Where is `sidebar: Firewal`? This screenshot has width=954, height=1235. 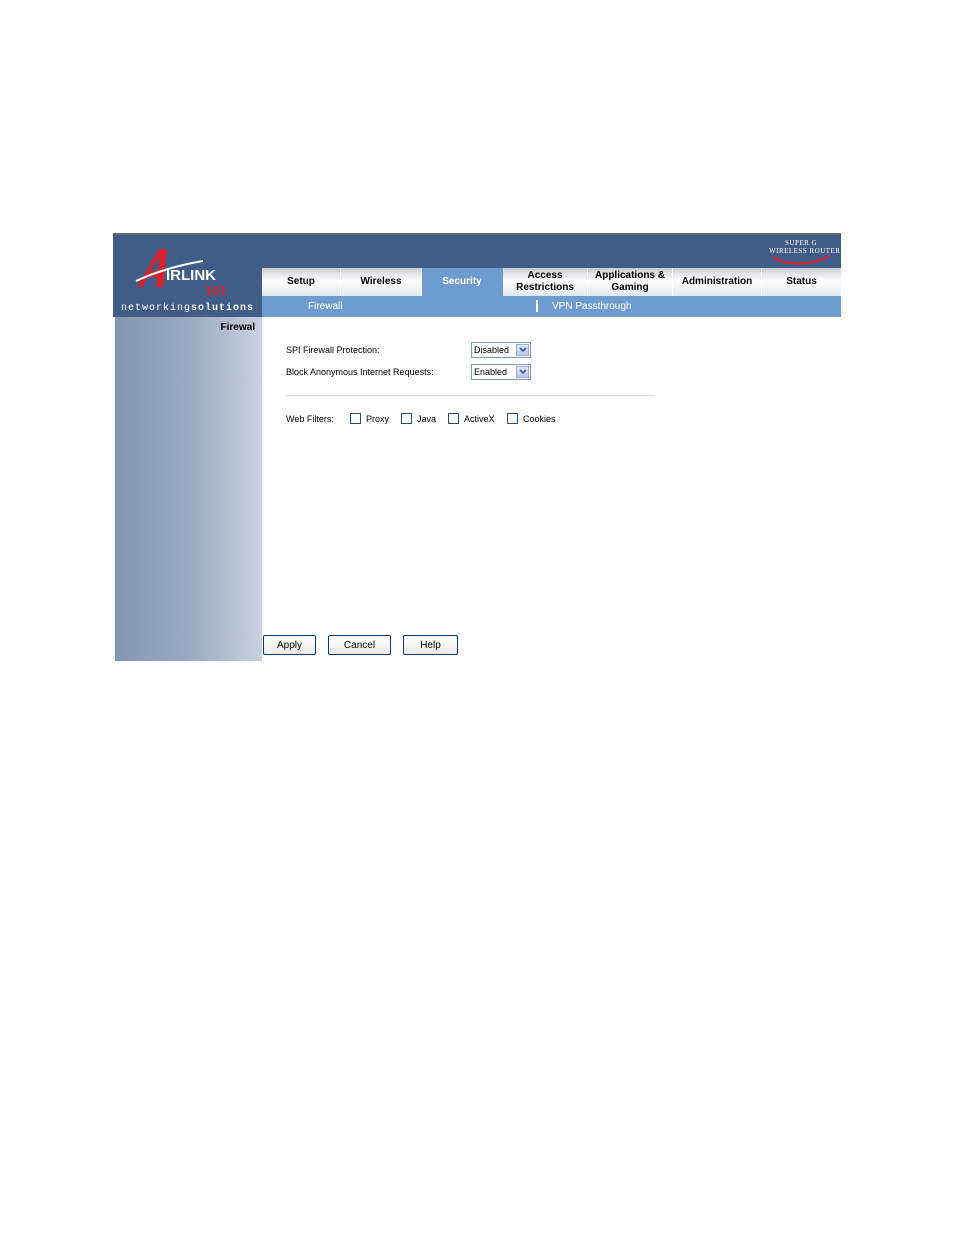
sidebar: Firewal is located at coordinates (188, 489).